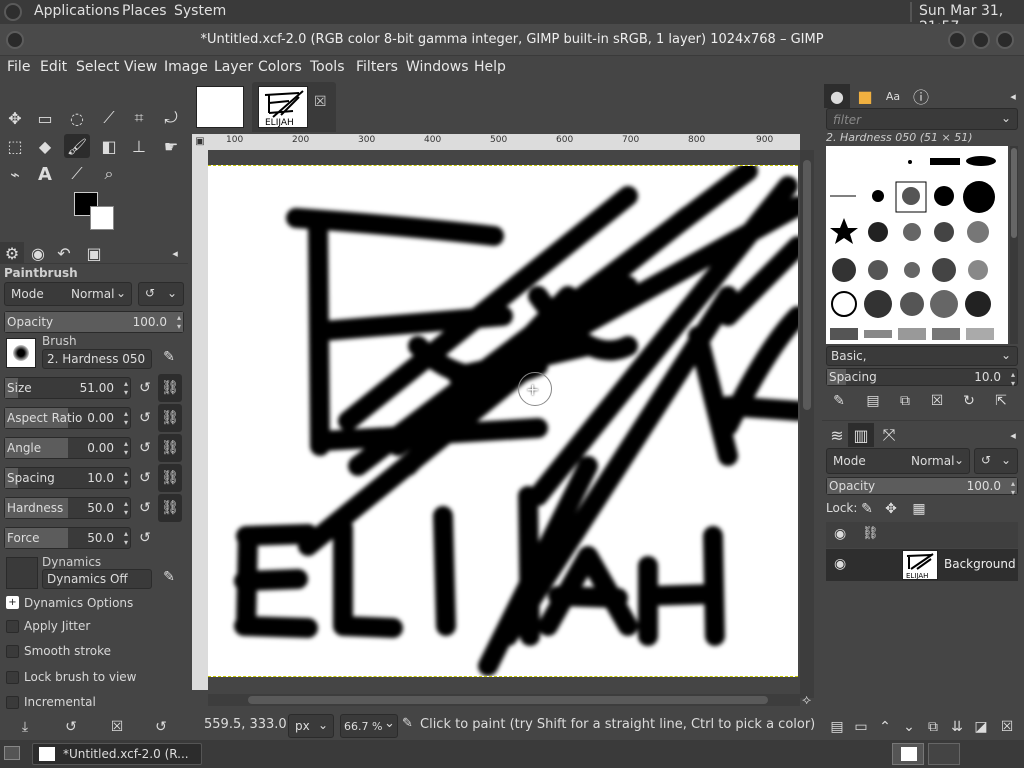 The image size is (1024, 768). I want to click on incremental-label: Incremental, so click(60, 702).